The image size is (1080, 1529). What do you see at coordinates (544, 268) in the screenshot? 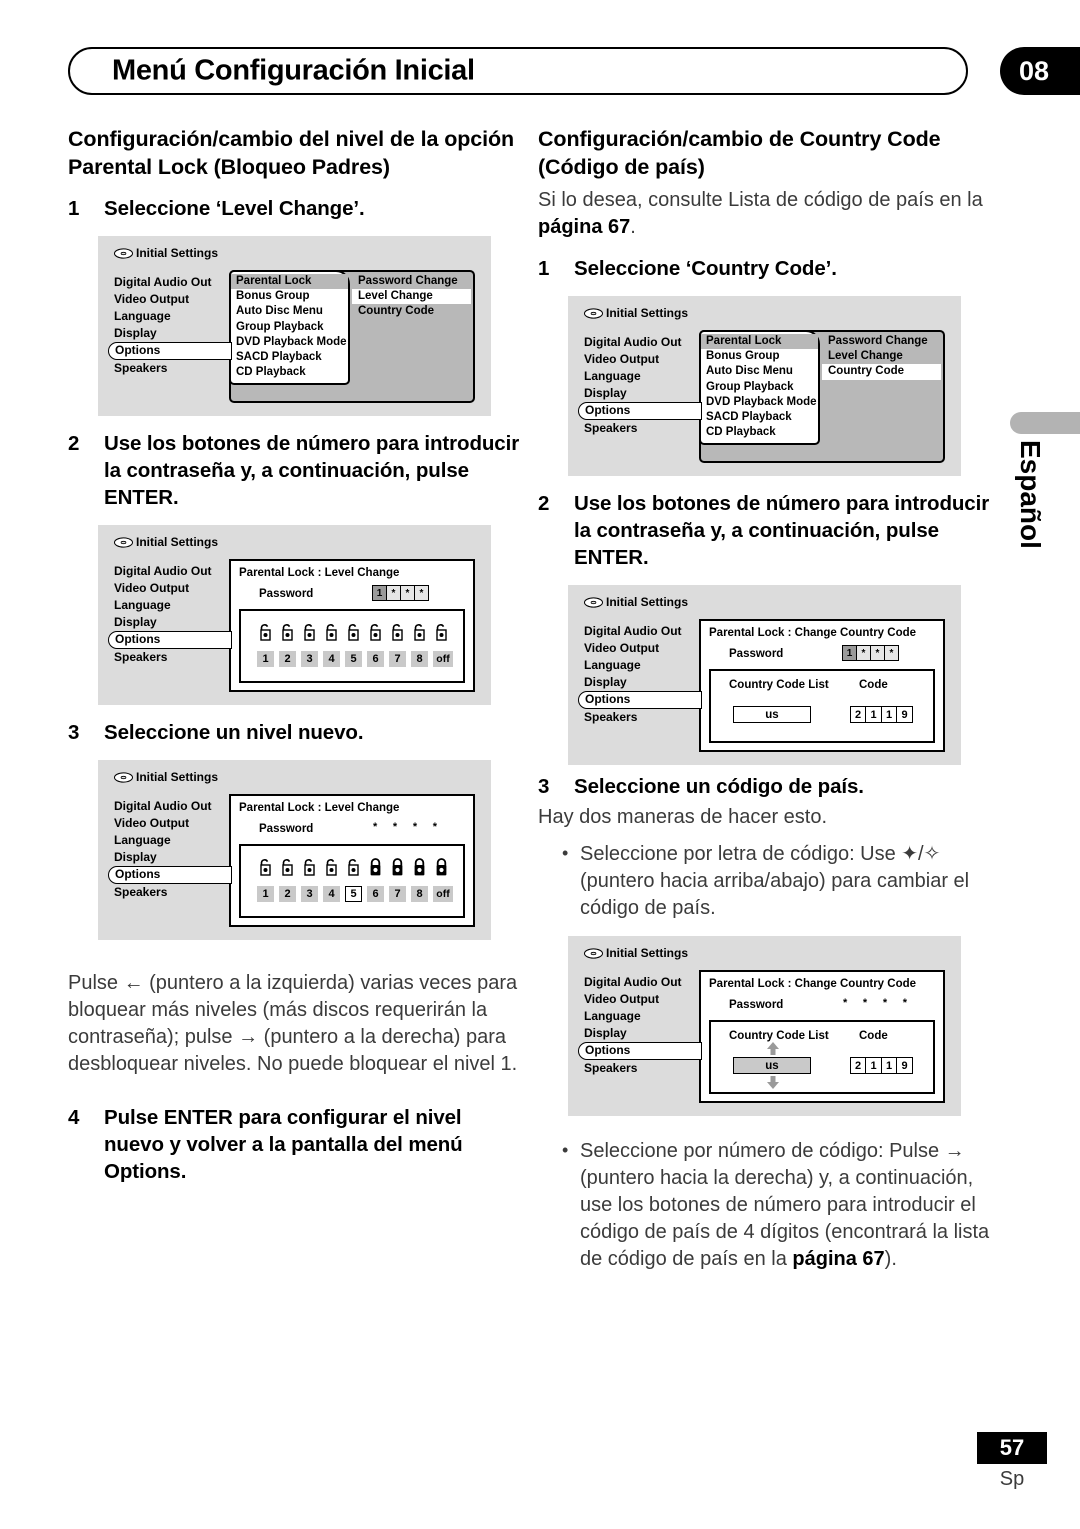
I see `right-step-1-number: 1` at bounding box center [544, 268].